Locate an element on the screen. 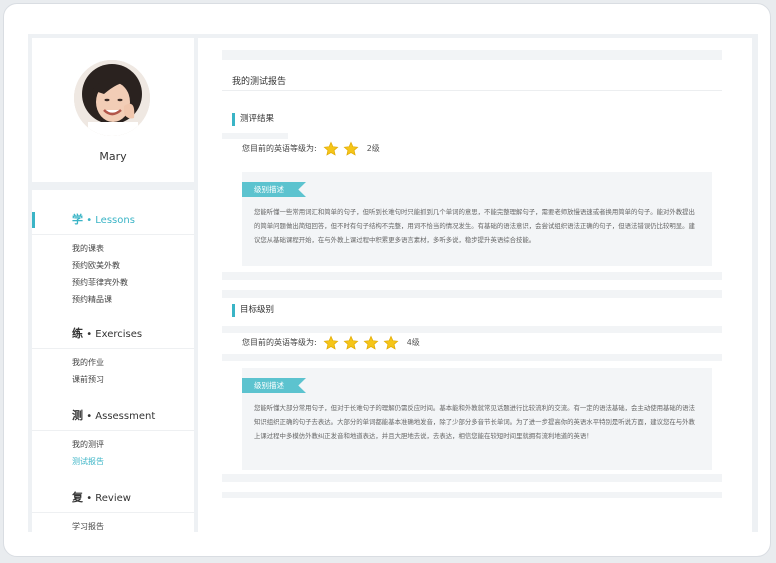  avatar-photo is located at coordinates (112, 98).